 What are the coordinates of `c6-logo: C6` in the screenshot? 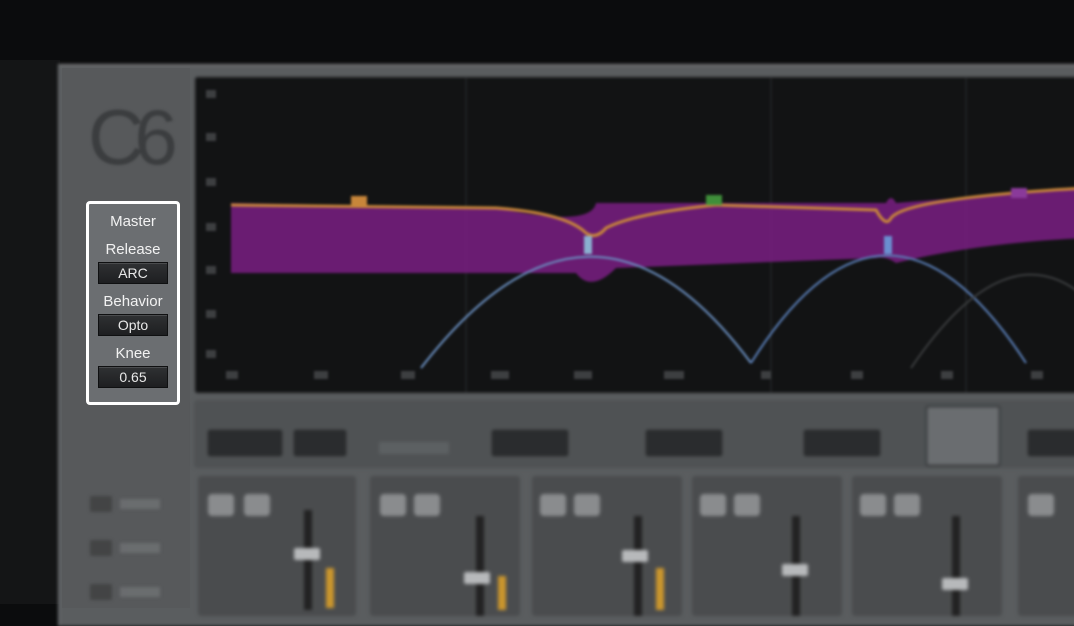 It's located at (133, 137).